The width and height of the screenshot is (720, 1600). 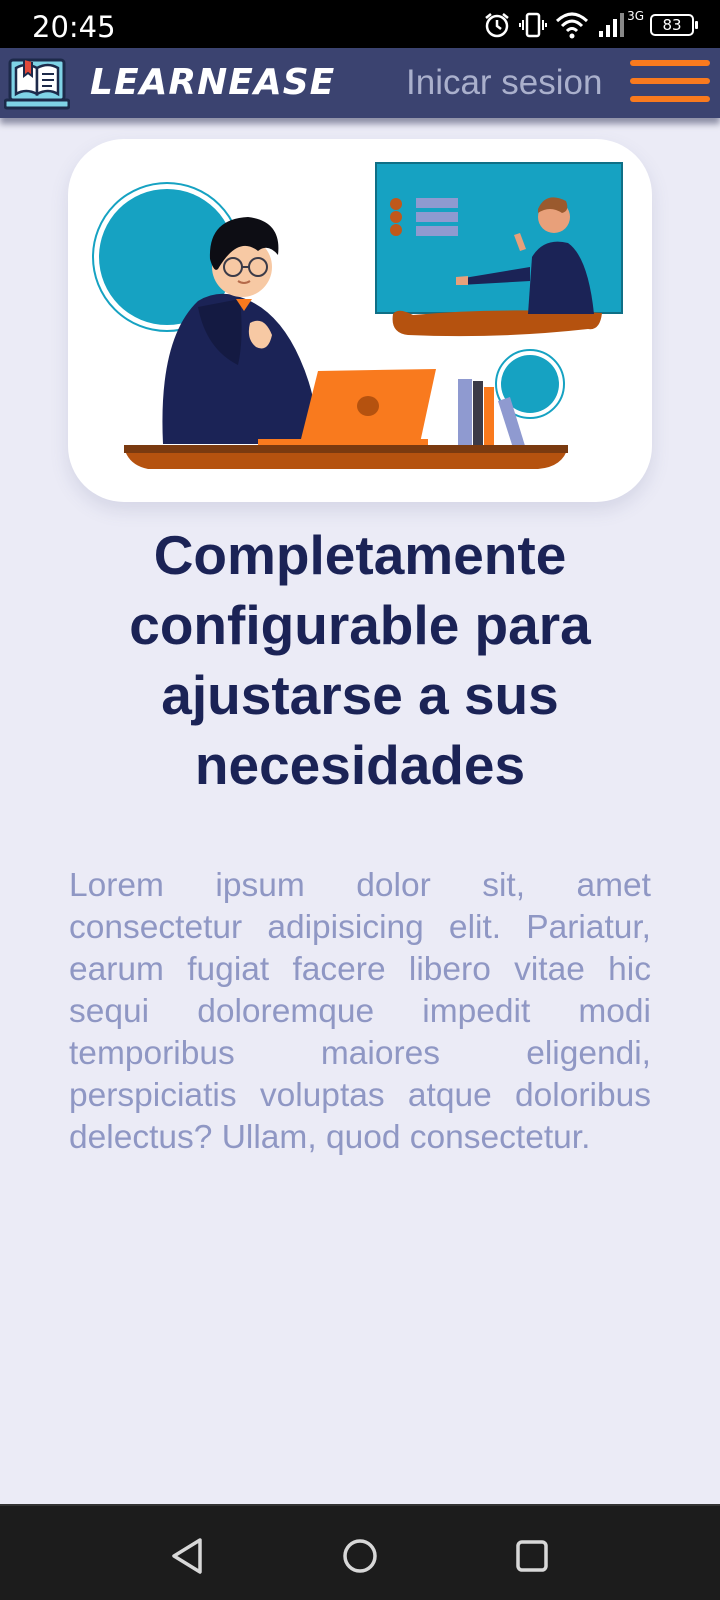 I want to click on battery-icon: 83, so click(x=674, y=25).